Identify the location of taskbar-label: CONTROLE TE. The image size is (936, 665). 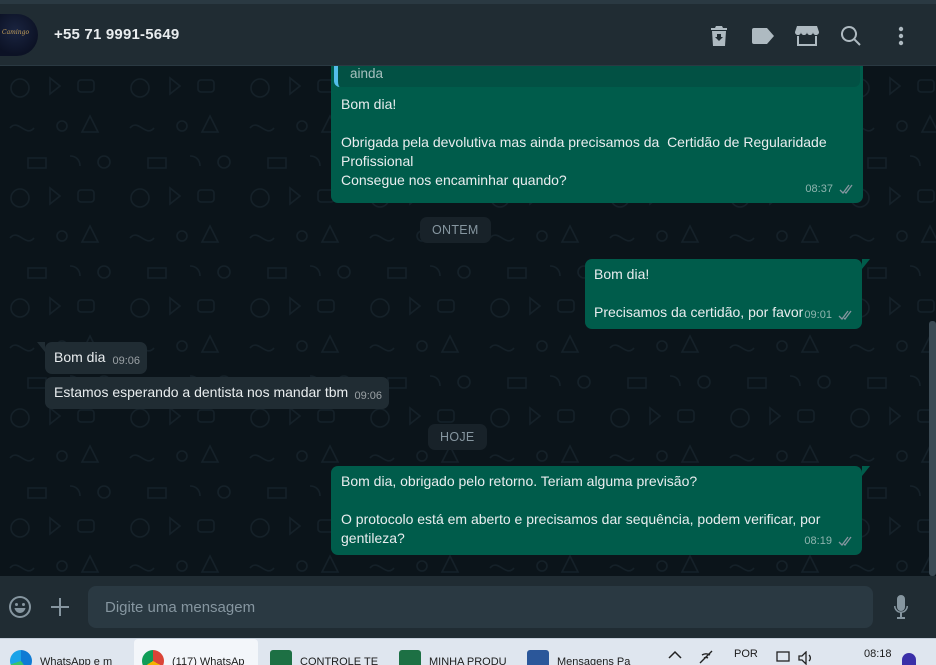
(339, 660).